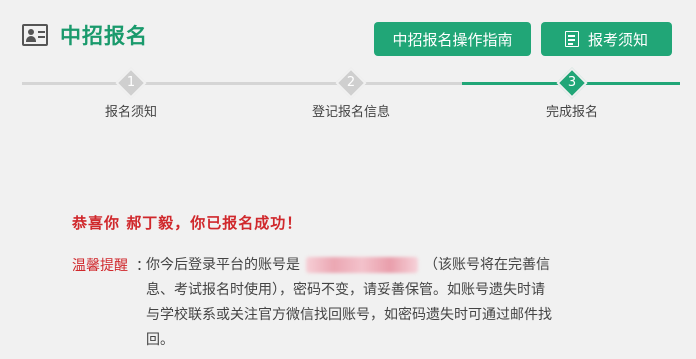 The width and height of the screenshot is (696, 359). I want to click on exam-notice-button: 报考须知, so click(606, 39).